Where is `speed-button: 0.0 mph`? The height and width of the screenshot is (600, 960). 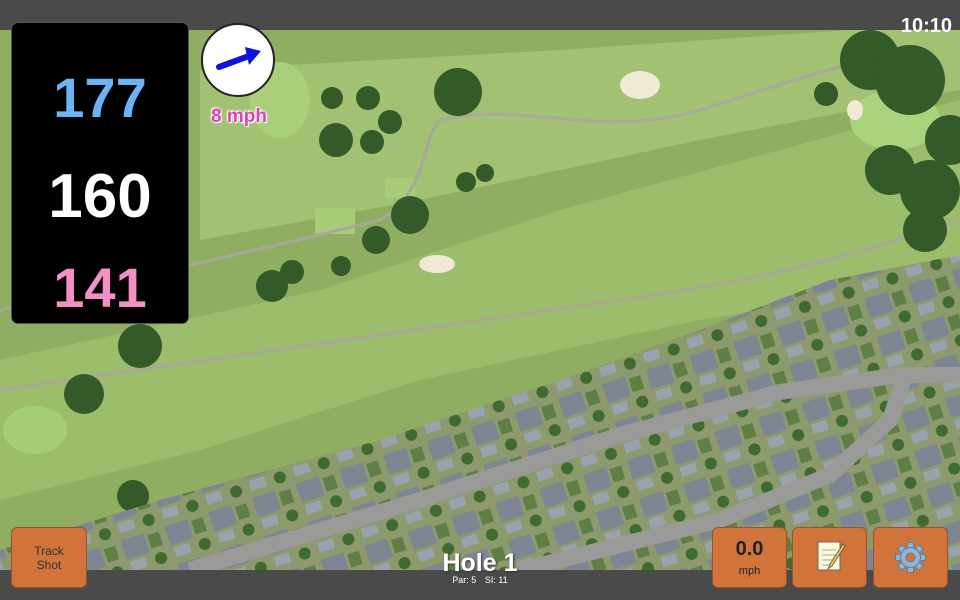
speed-button: 0.0 mph is located at coordinates (749, 557).